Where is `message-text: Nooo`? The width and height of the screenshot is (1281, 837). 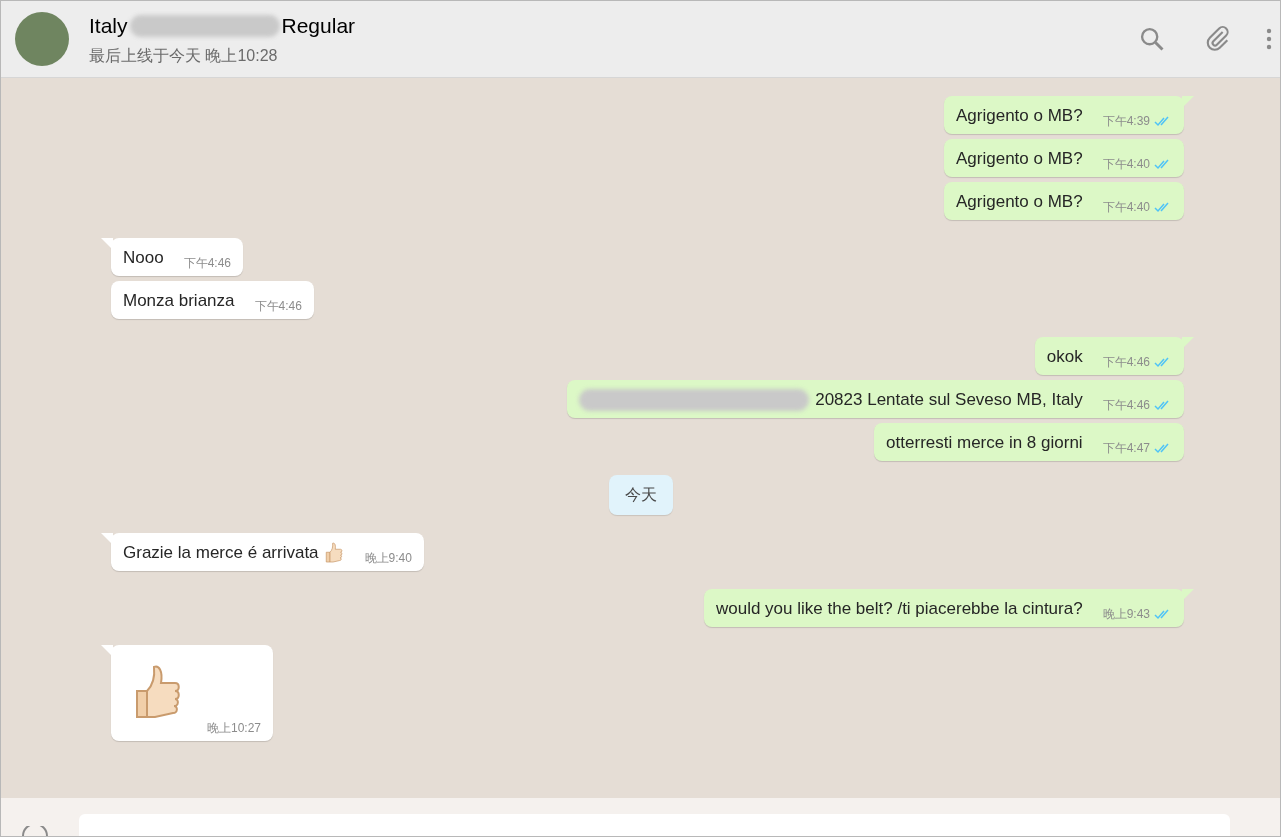 message-text: Nooo is located at coordinates (143, 258).